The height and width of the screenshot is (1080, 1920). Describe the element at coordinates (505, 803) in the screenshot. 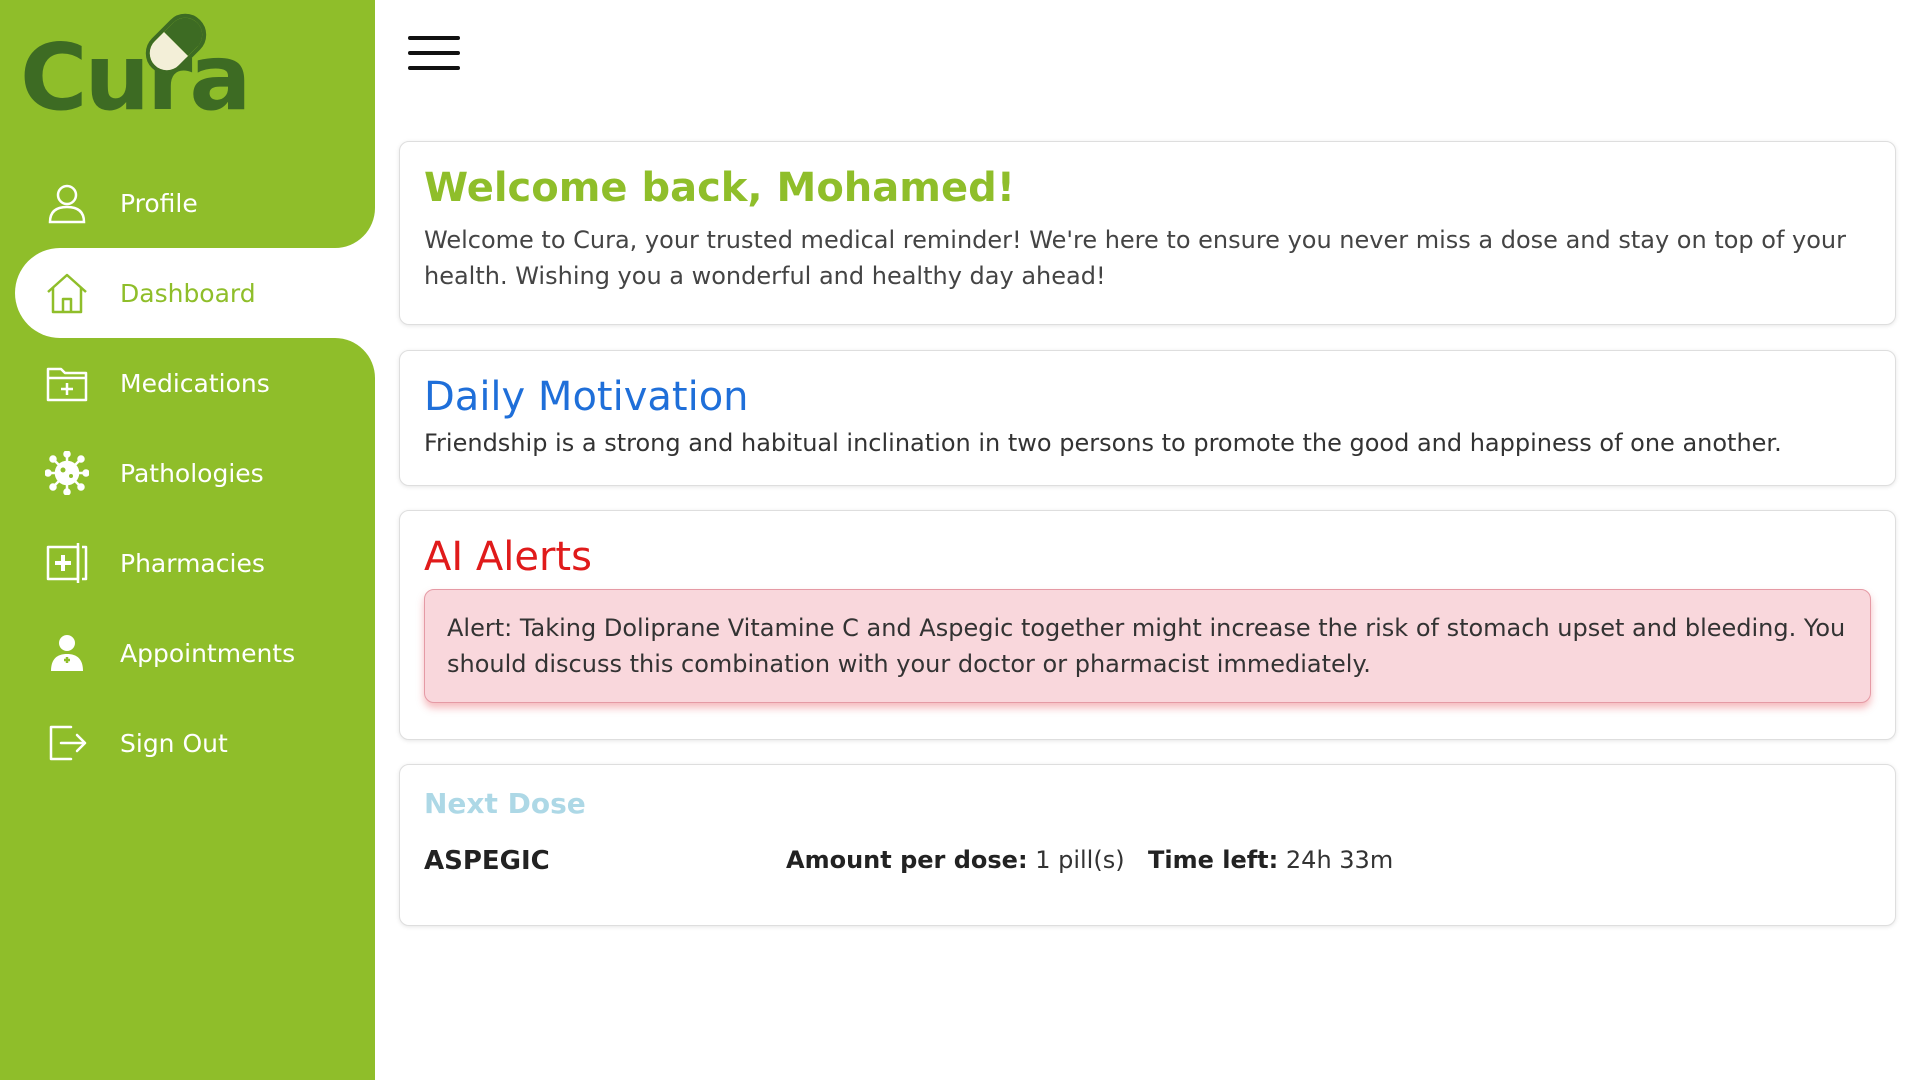

I see `next-dose-title: Next Dose` at that location.